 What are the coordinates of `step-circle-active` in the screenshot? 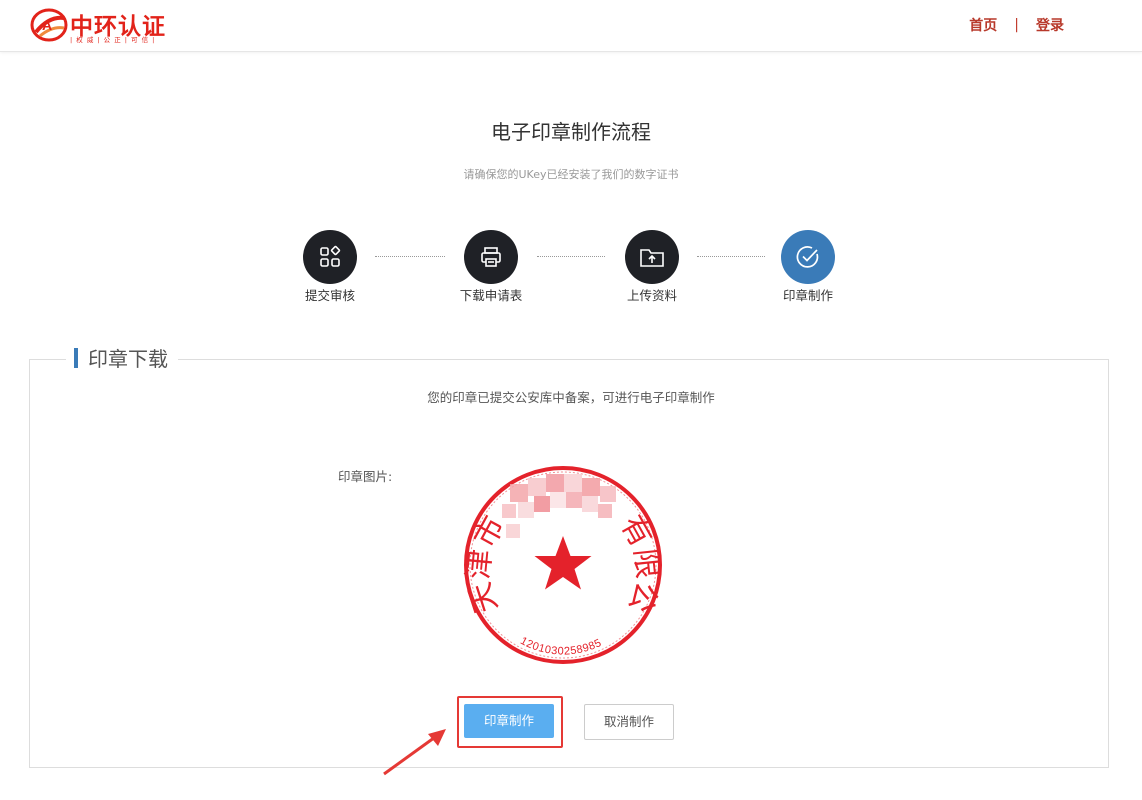 It's located at (808, 257).